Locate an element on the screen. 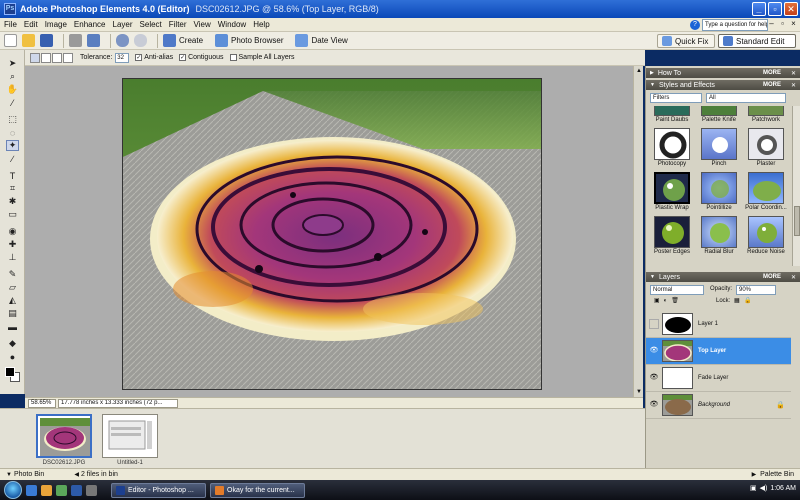  ie-icon is located at coordinates (31, 490).